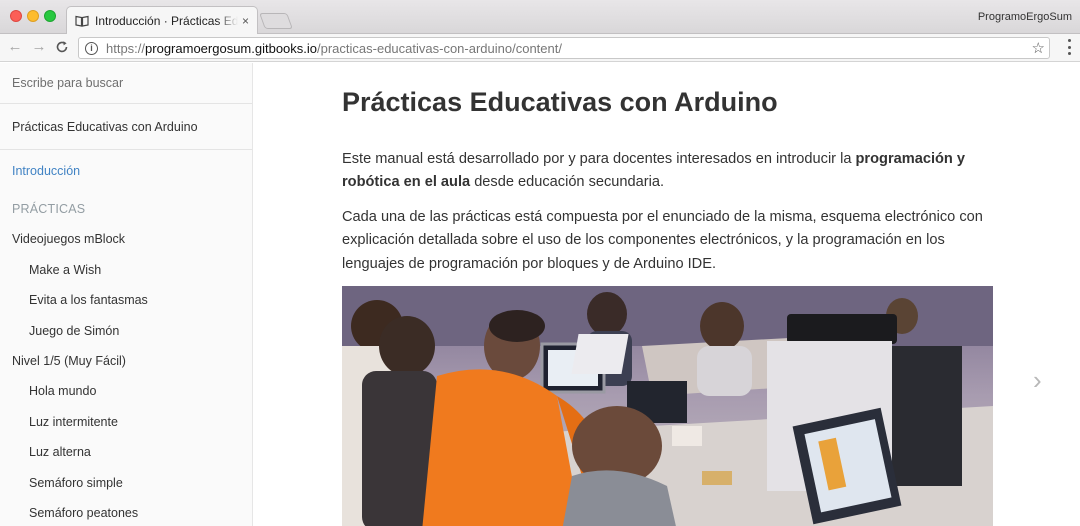  What do you see at coordinates (126, 270) in the screenshot?
I see `sidebar-item: Make a Wish` at bounding box center [126, 270].